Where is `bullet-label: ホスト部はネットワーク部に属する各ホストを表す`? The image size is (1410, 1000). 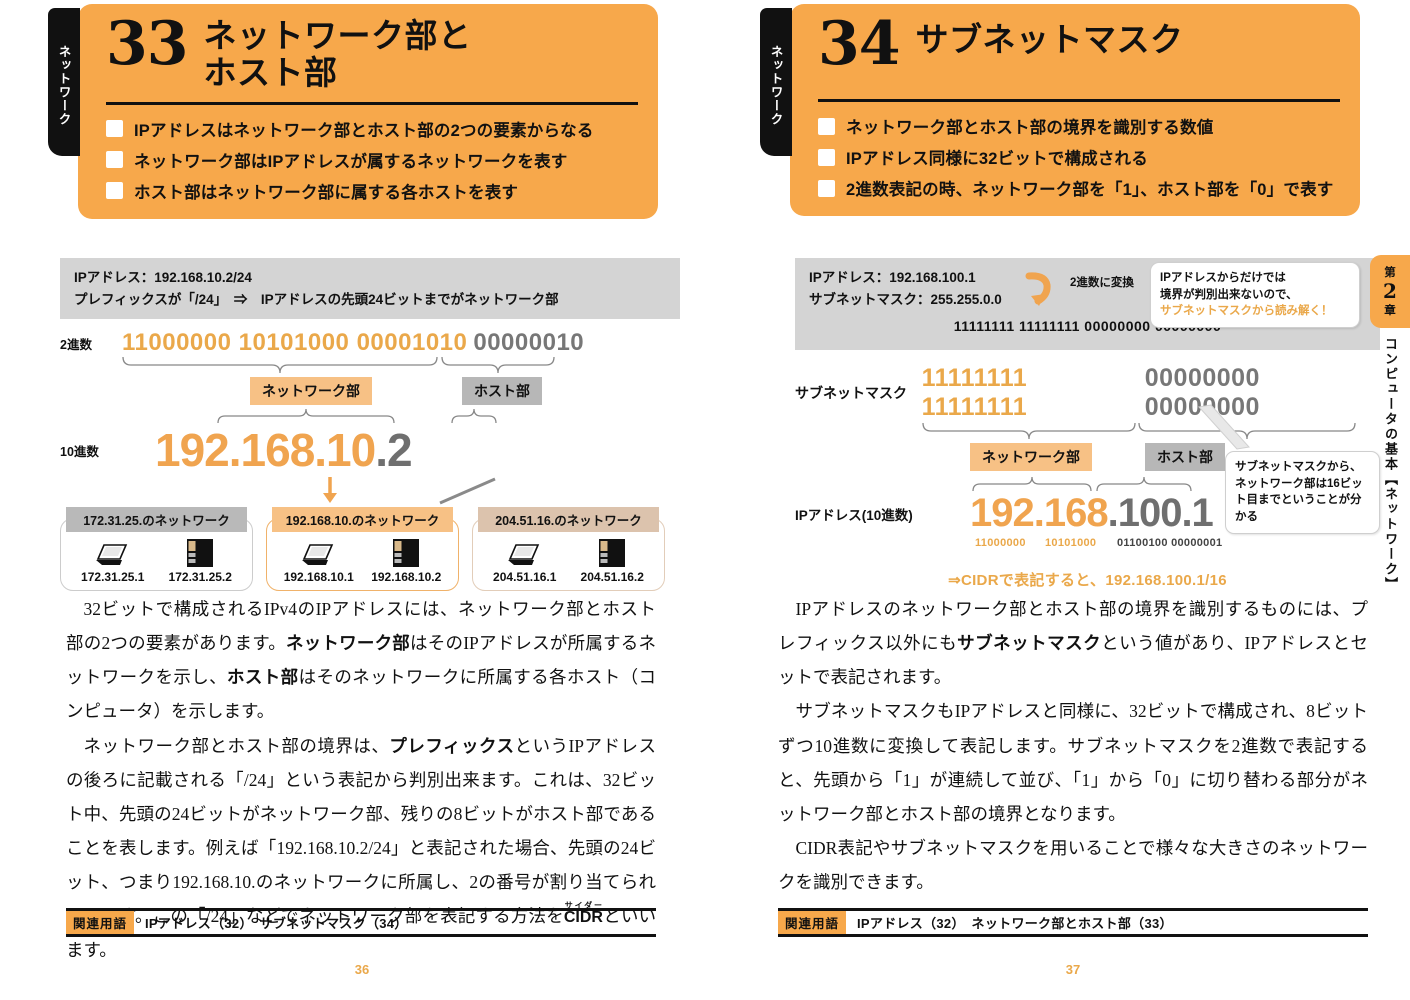
bullet-label: ホスト部はネットワーク部に属する各ホストを表す is located at coordinates (326, 192).